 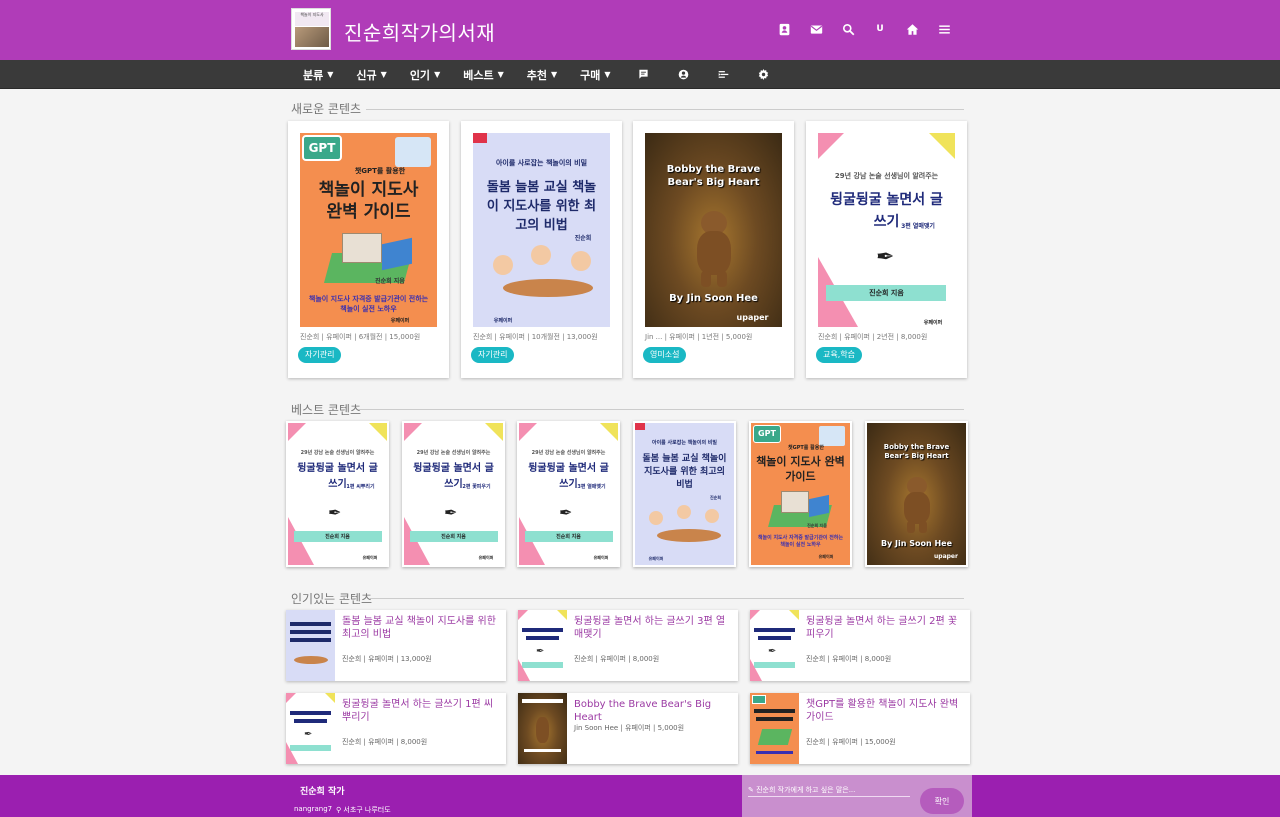 What do you see at coordinates (886, 711) in the screenshot?
I see `content-title: 챗GPT를 활용한 책놀이 지도사 완벽 가이드` at bounding box center [886, 711].